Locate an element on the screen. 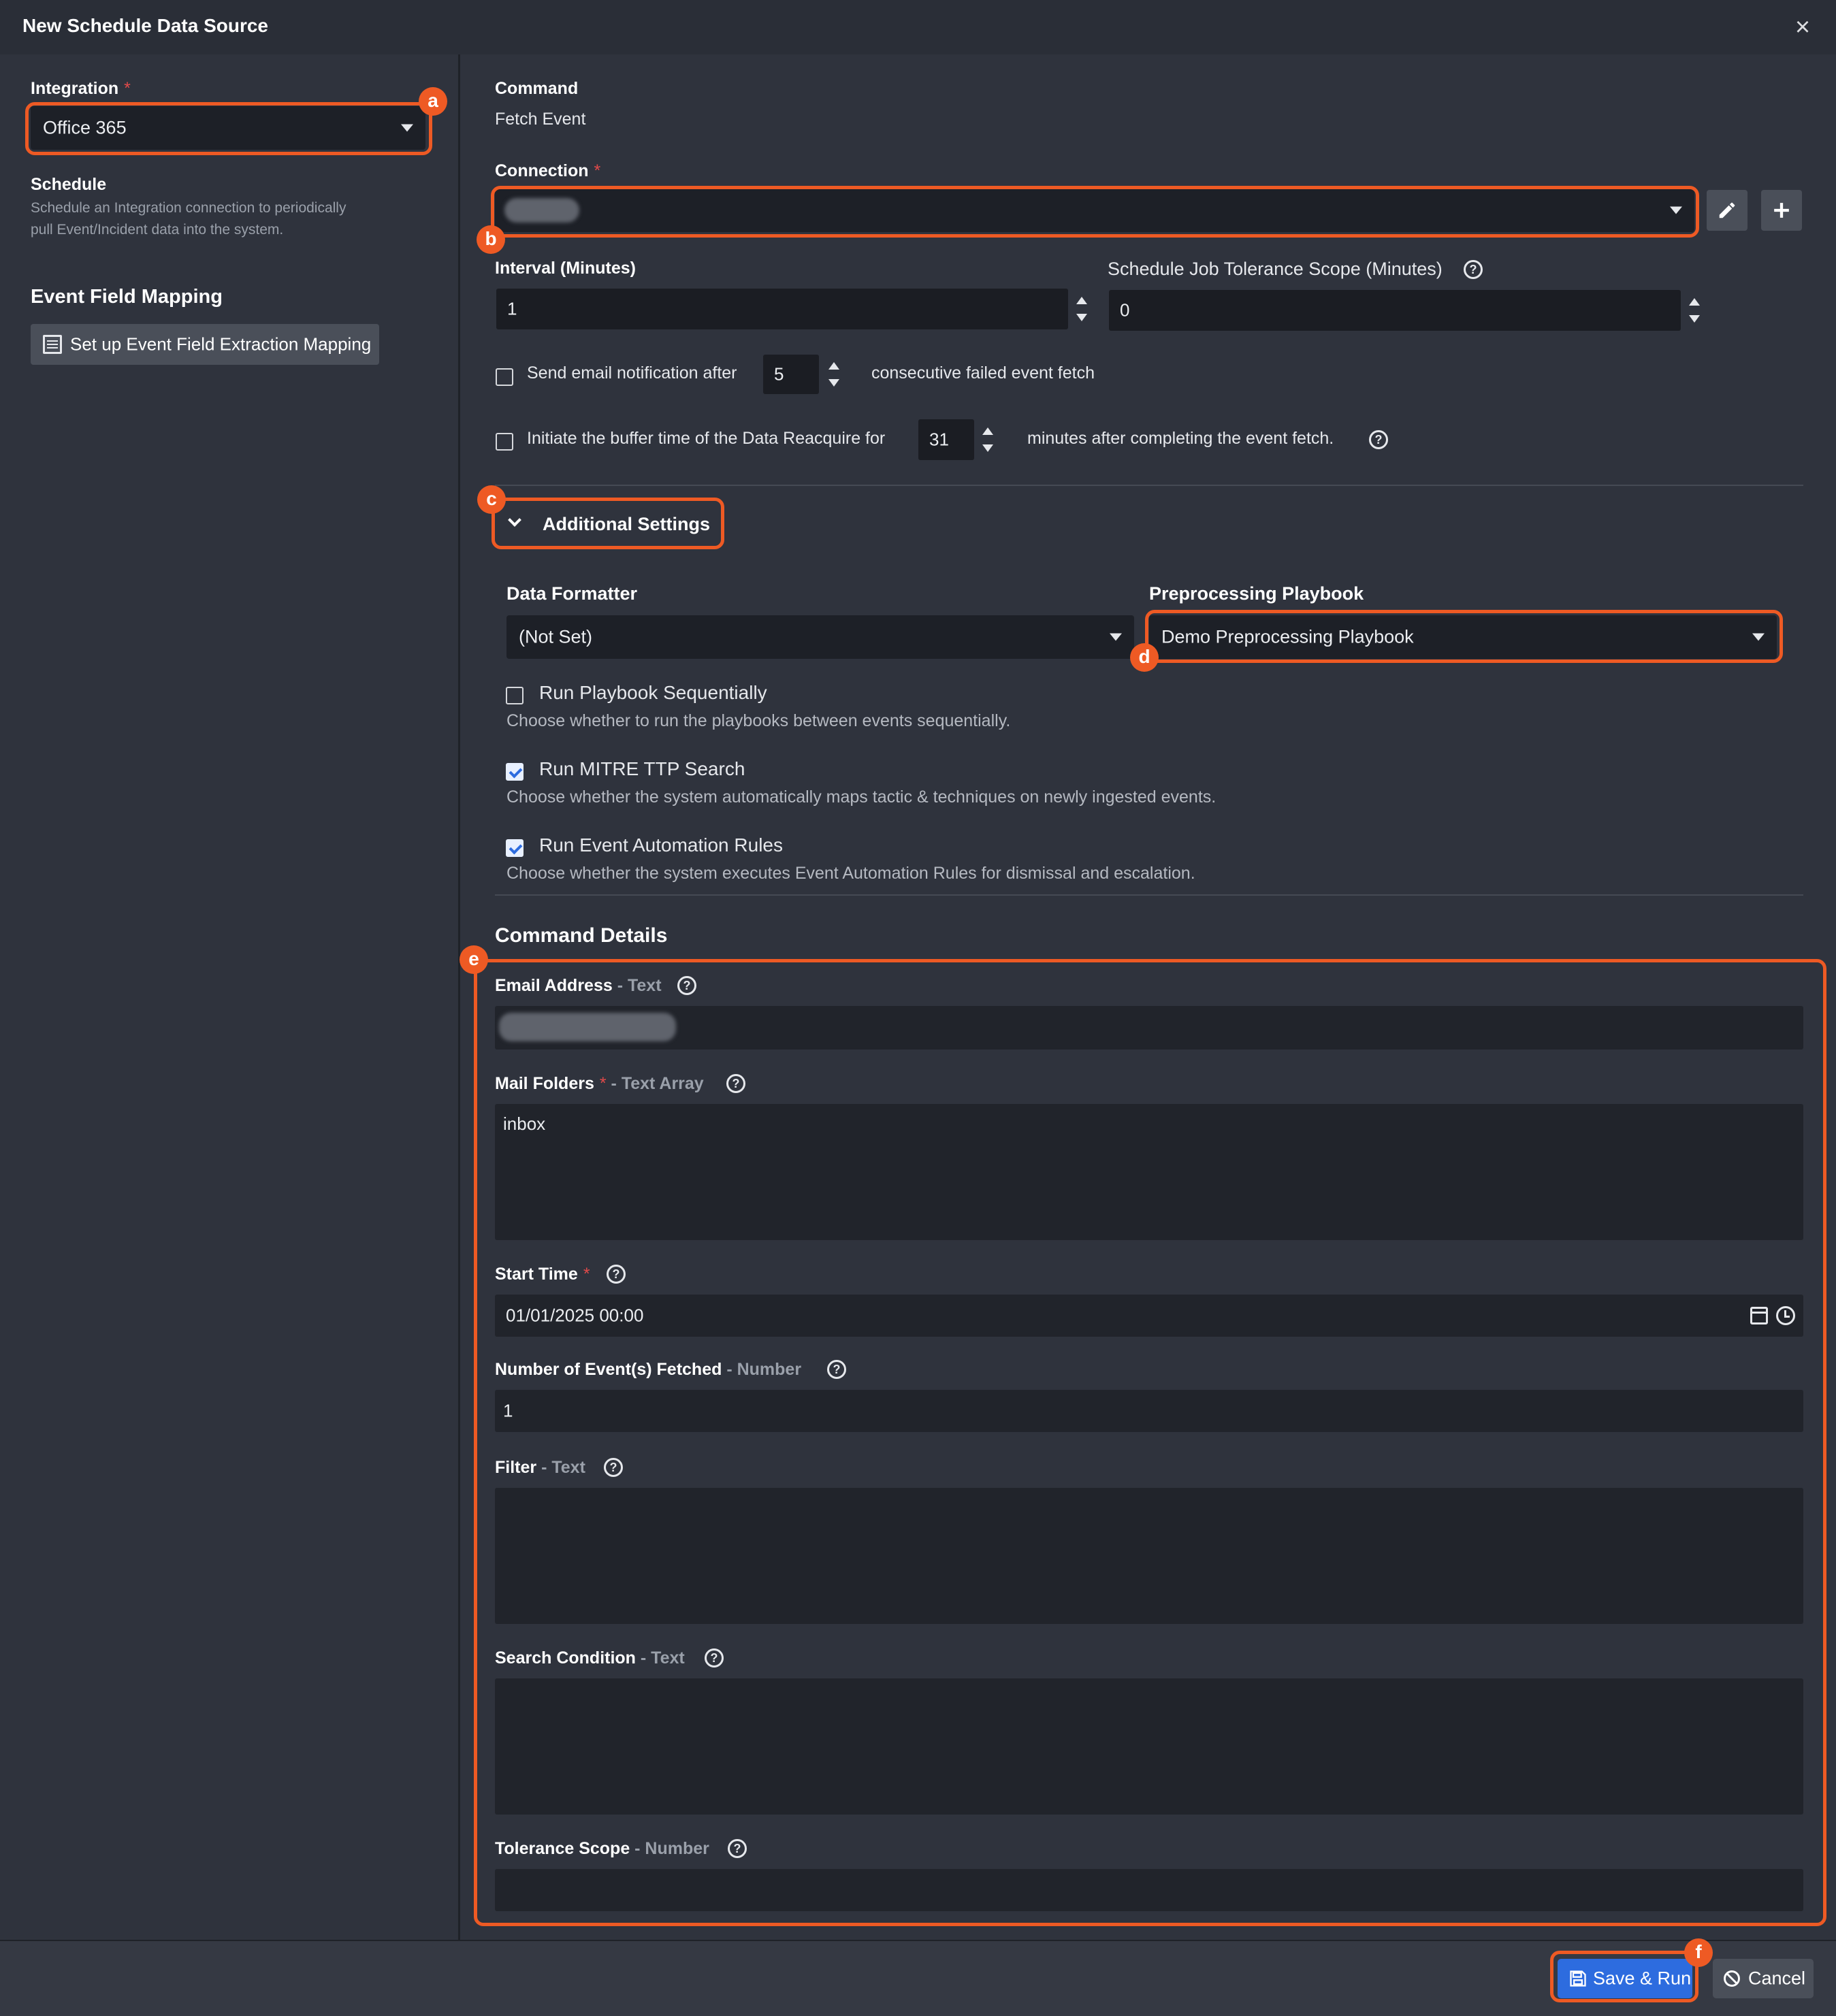  cancel-button: Cancel is located at coordinates (1764, 1979).